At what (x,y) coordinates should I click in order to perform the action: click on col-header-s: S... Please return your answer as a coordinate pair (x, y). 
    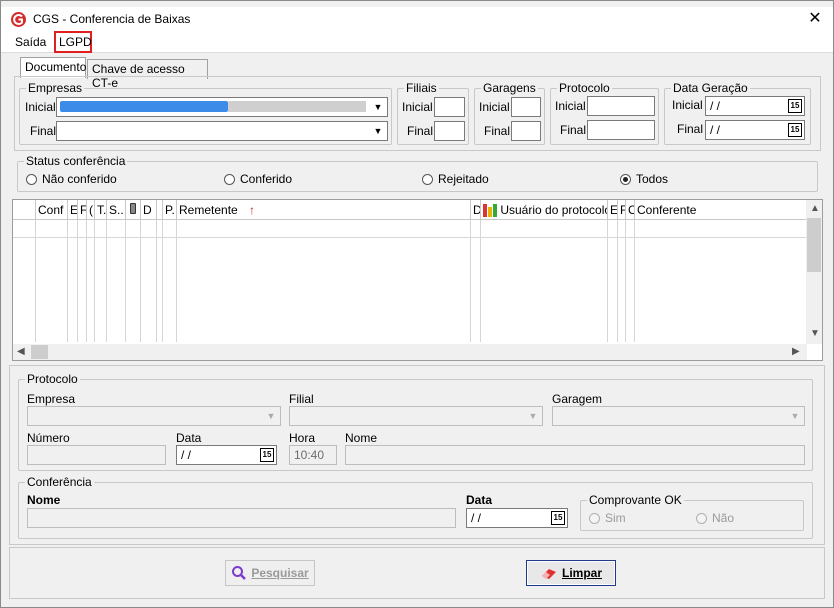
    Looking at the image, I should click on (115, 210).